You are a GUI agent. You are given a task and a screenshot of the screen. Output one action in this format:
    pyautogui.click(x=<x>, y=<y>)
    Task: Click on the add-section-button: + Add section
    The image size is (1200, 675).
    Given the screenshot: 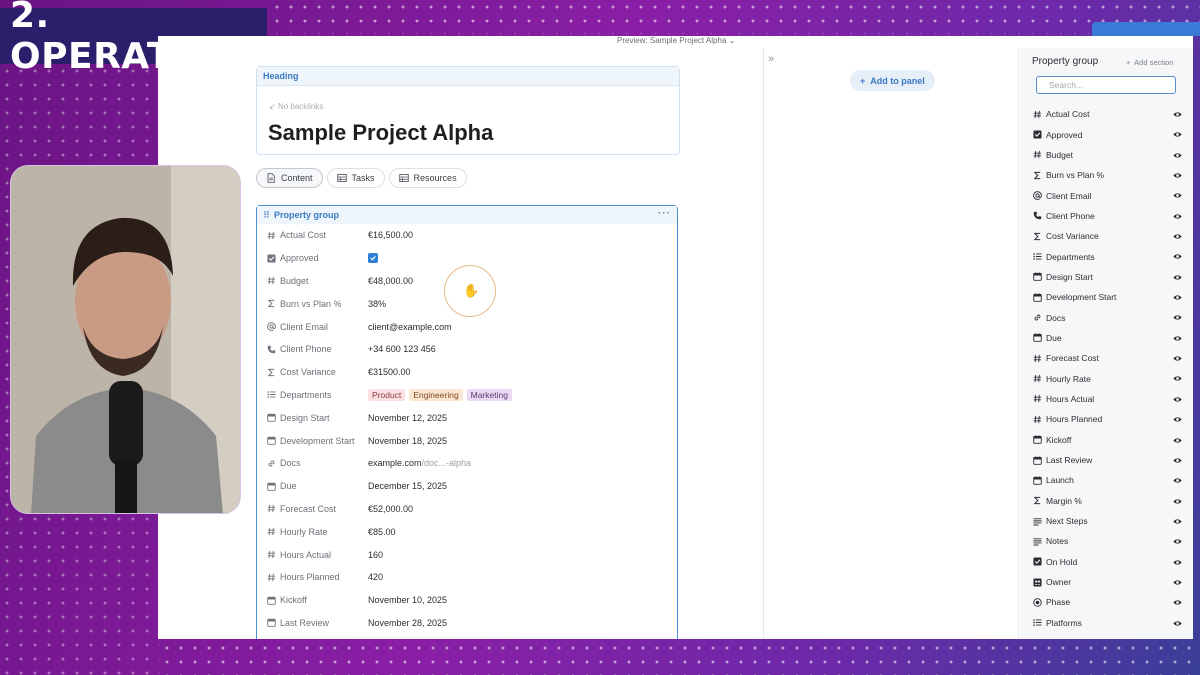 What is the action you would take?
    pyautogui.click(x=1149, y=62)
    